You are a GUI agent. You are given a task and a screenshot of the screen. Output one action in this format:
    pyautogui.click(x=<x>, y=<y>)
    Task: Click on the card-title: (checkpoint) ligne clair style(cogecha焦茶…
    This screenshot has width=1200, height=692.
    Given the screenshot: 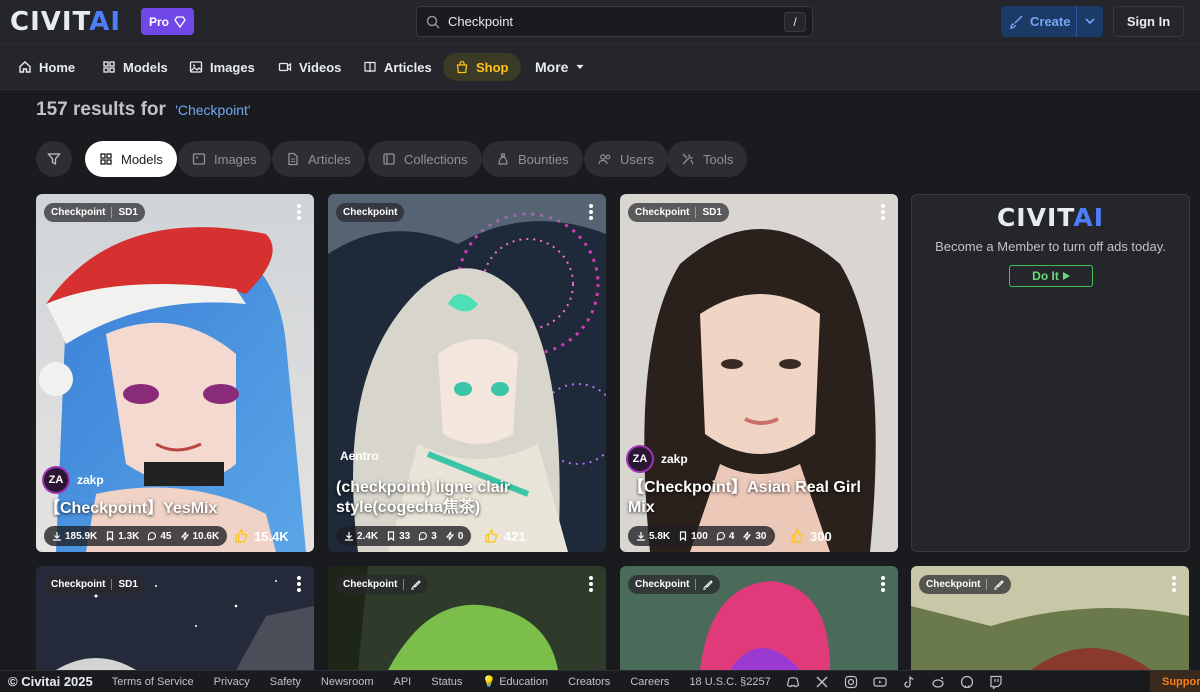 What is the action you would take?
    pyautogui.click(x=423, y=497)
    